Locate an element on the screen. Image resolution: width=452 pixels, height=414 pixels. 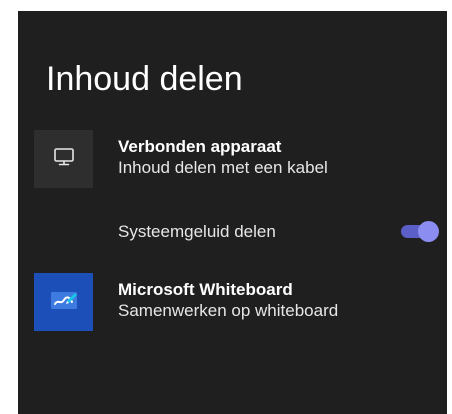
whiteboard-title: Microsoft Whiteboard is located at coordinates (205, 289).